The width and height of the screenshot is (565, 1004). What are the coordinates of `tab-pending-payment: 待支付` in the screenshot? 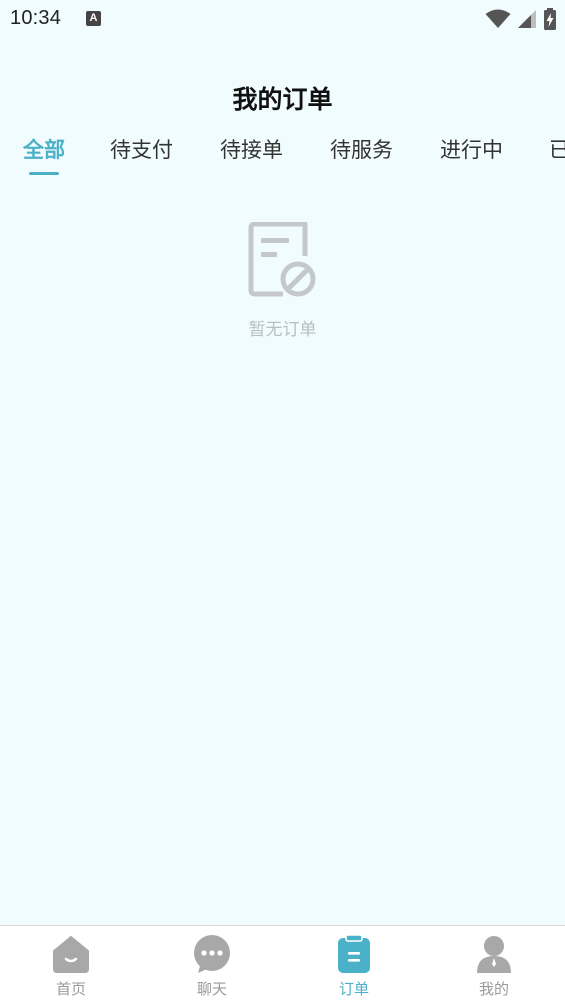 It's located at (141, 156).